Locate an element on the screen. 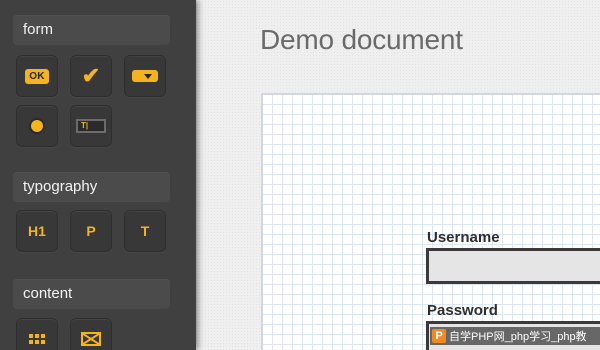  section-header-form: form is located at coordinates (91, 30).